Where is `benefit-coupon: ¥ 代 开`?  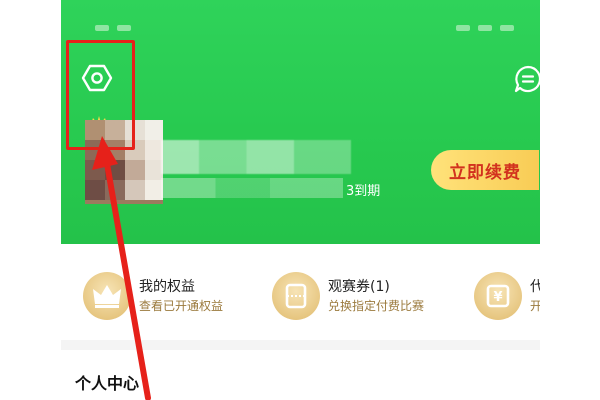 benefit-coupon: ¥ 代 开 is located at coordinates (507, 297).